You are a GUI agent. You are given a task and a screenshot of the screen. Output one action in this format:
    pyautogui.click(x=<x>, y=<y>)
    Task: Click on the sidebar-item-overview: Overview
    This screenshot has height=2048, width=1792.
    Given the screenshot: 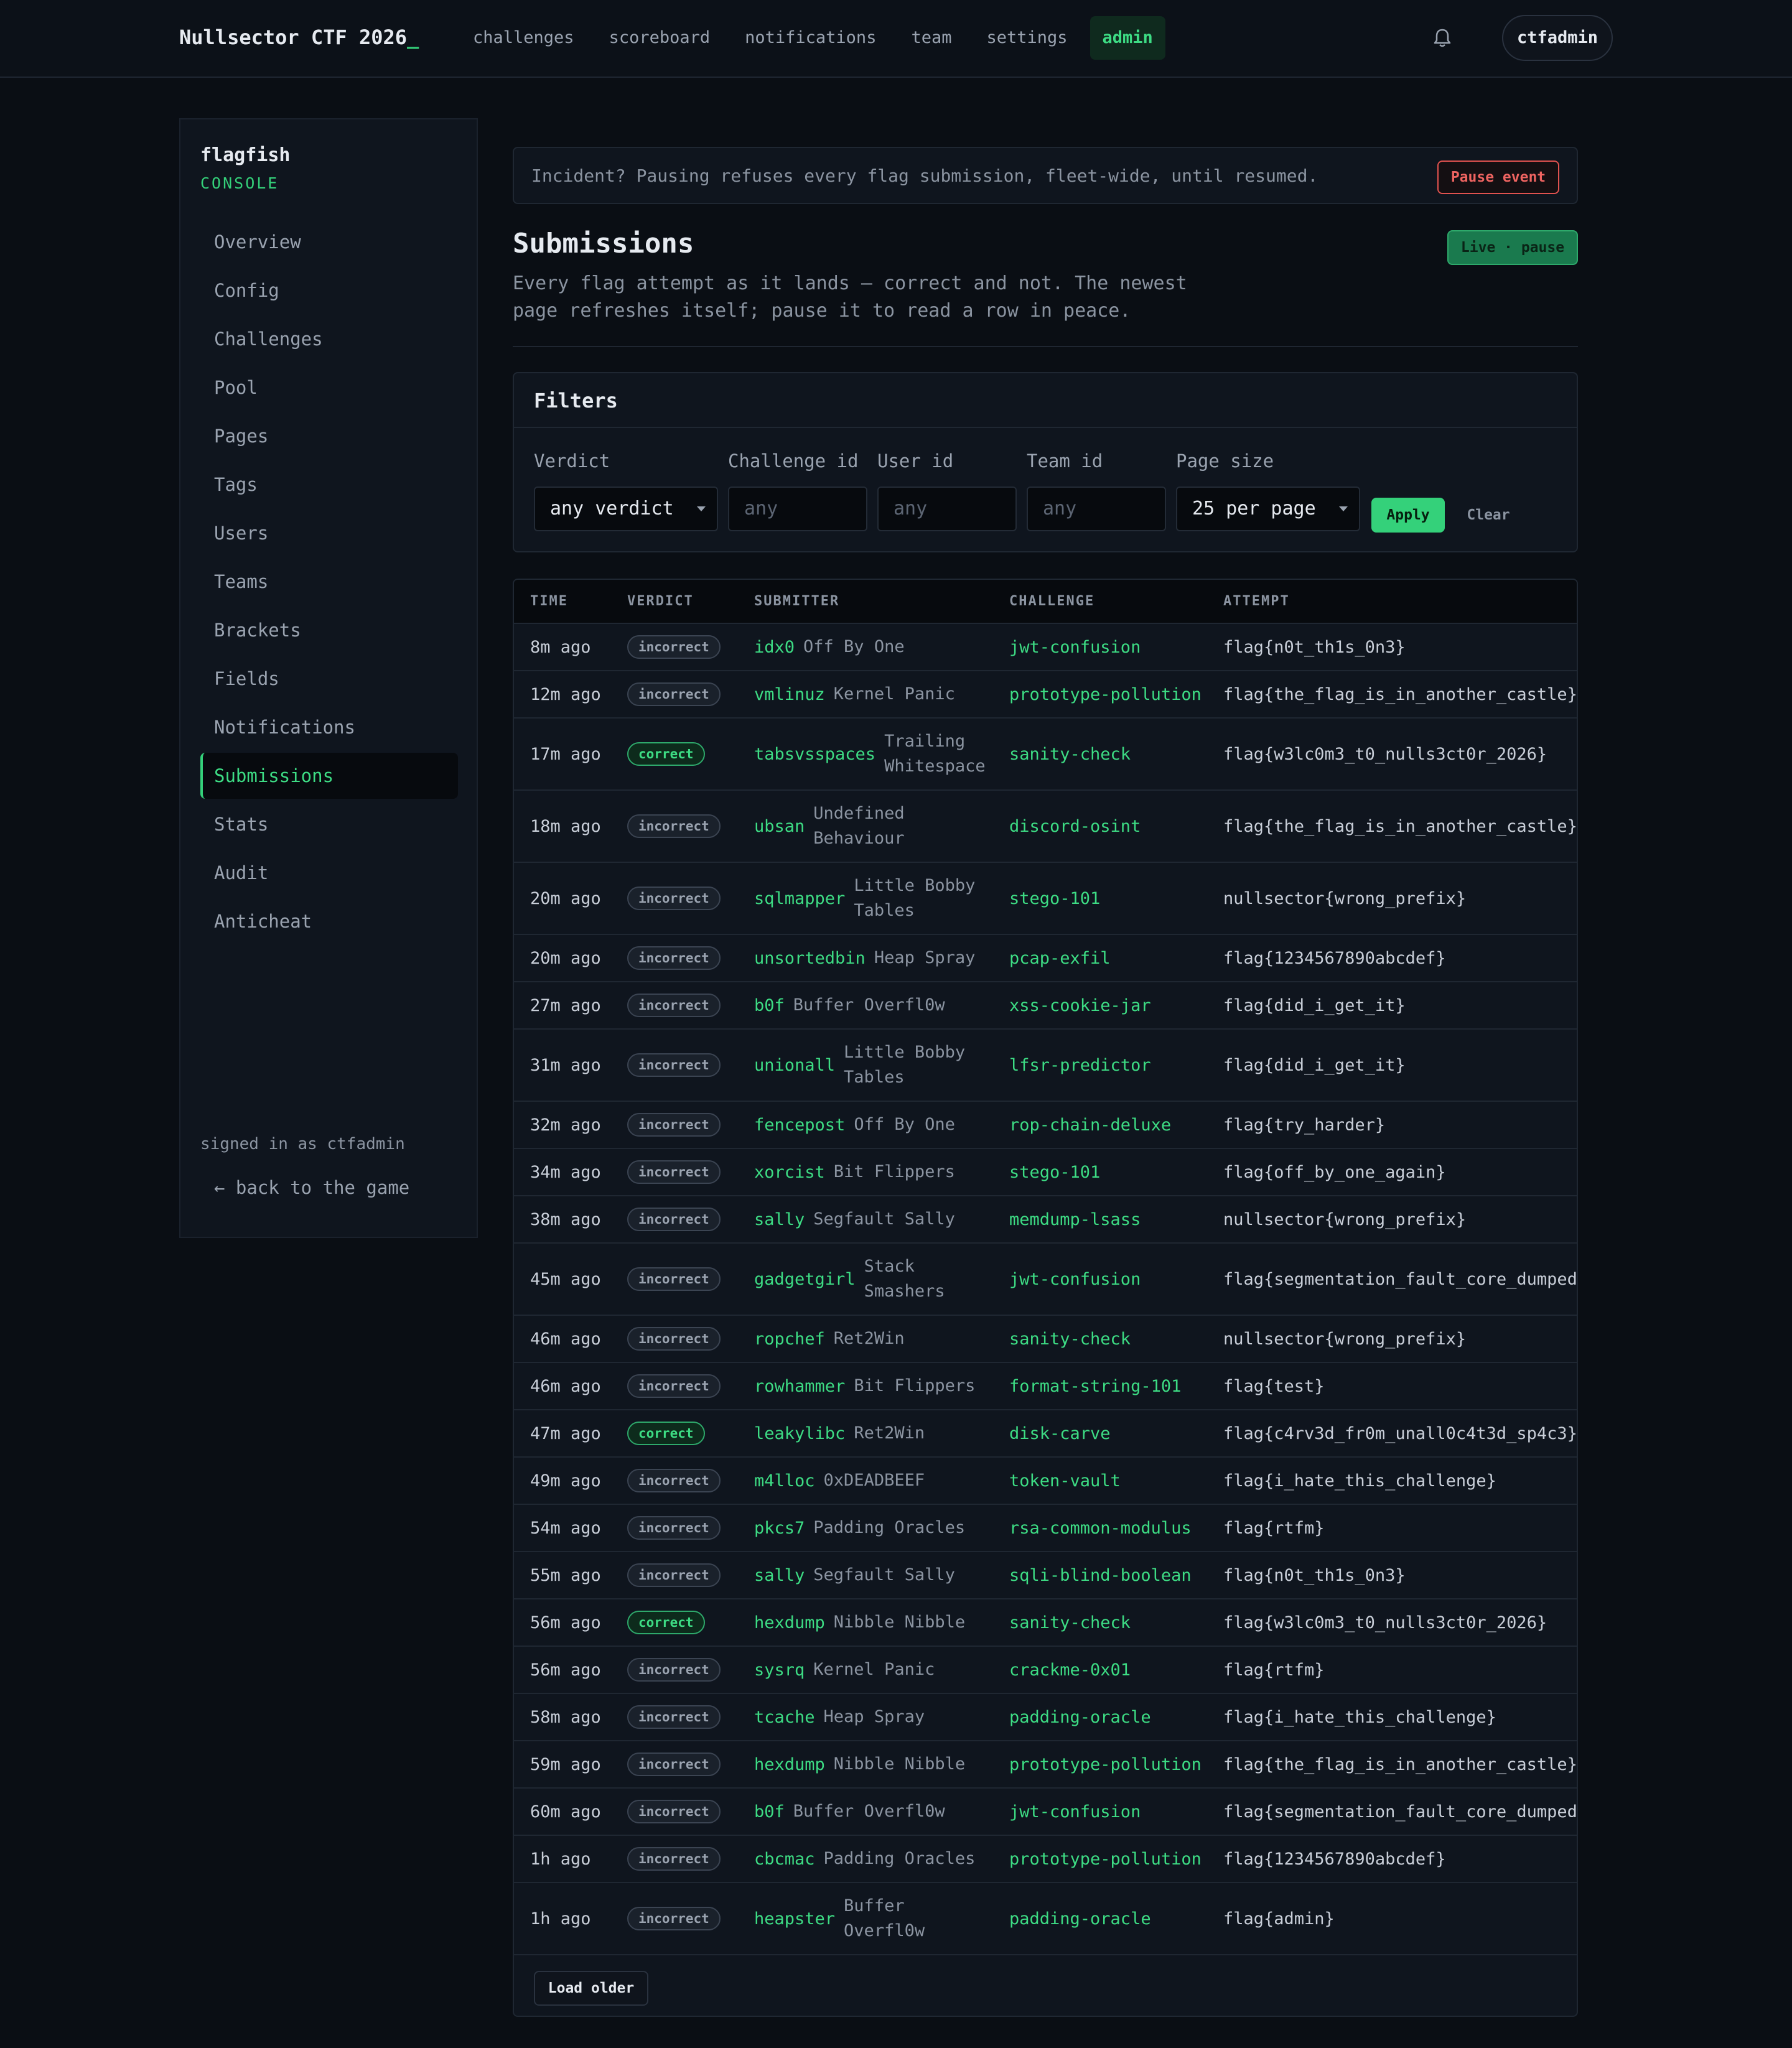 What is the action you would take?
    pyautogui.click(x=329, y=242)
    